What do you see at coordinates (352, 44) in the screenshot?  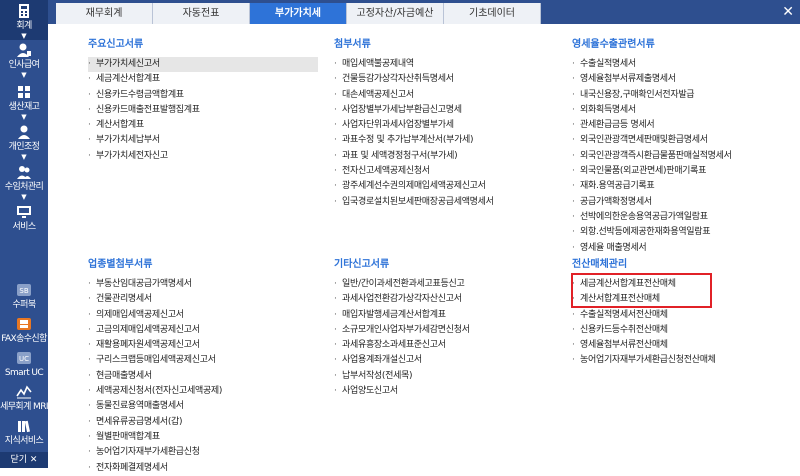 I see `section-title: 첨부서류` at bounding box center [352, 44].